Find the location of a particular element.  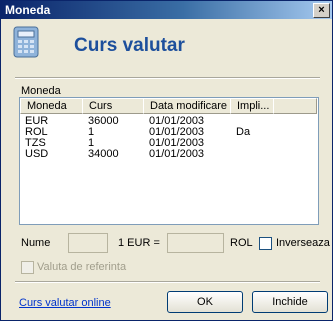

ok-button: OK is located at coordinates (205, 302).